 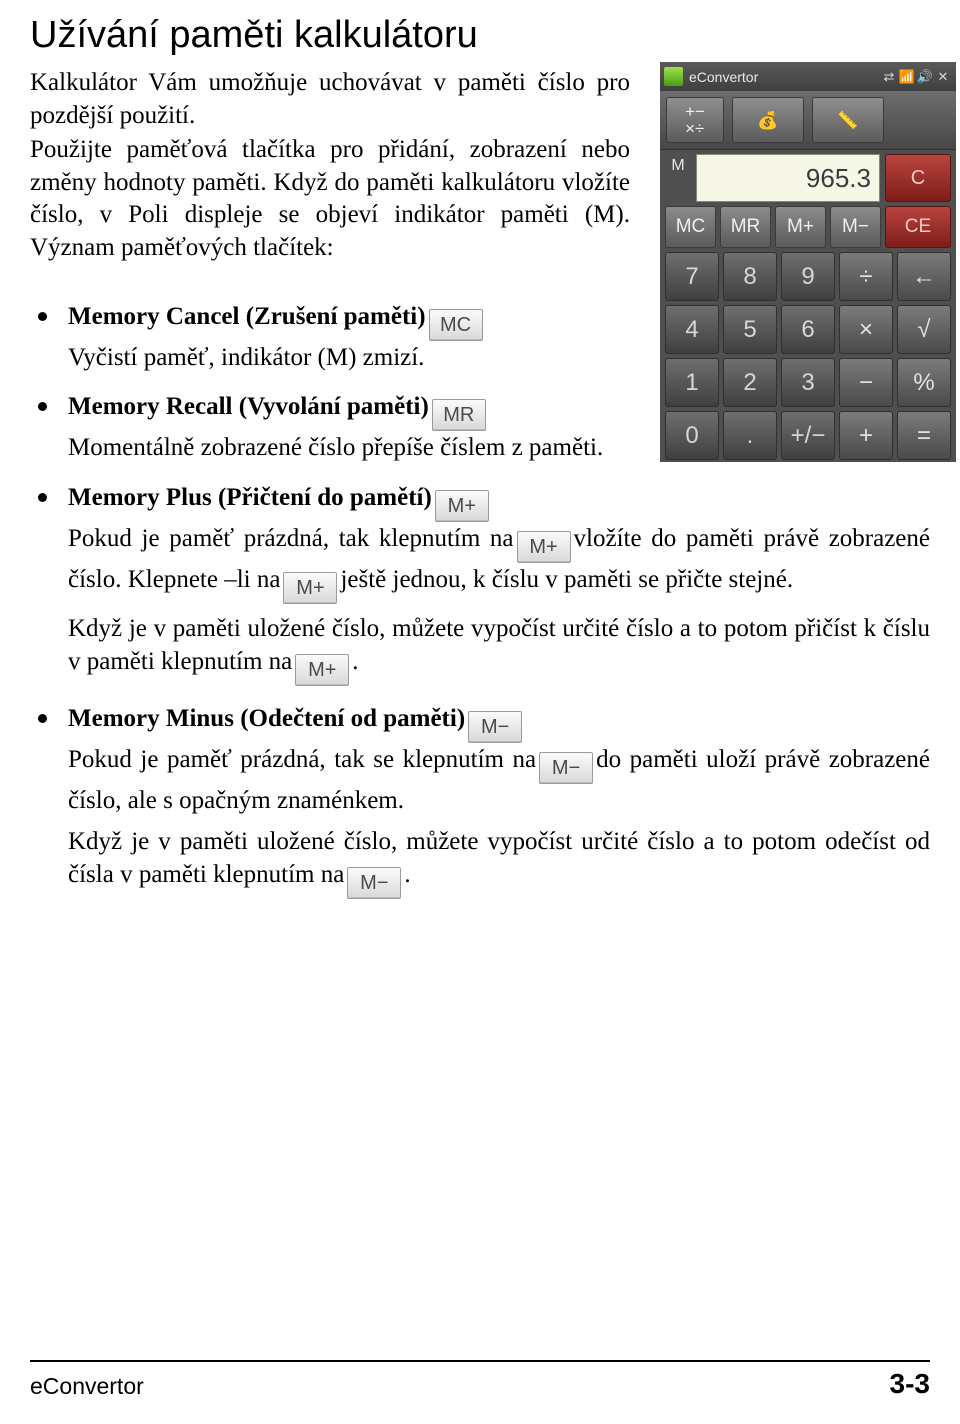 What do you see at coordinates (673, 76) in the screenshot?
I see `windows-logo-icon` at bounding box center [673, 76].